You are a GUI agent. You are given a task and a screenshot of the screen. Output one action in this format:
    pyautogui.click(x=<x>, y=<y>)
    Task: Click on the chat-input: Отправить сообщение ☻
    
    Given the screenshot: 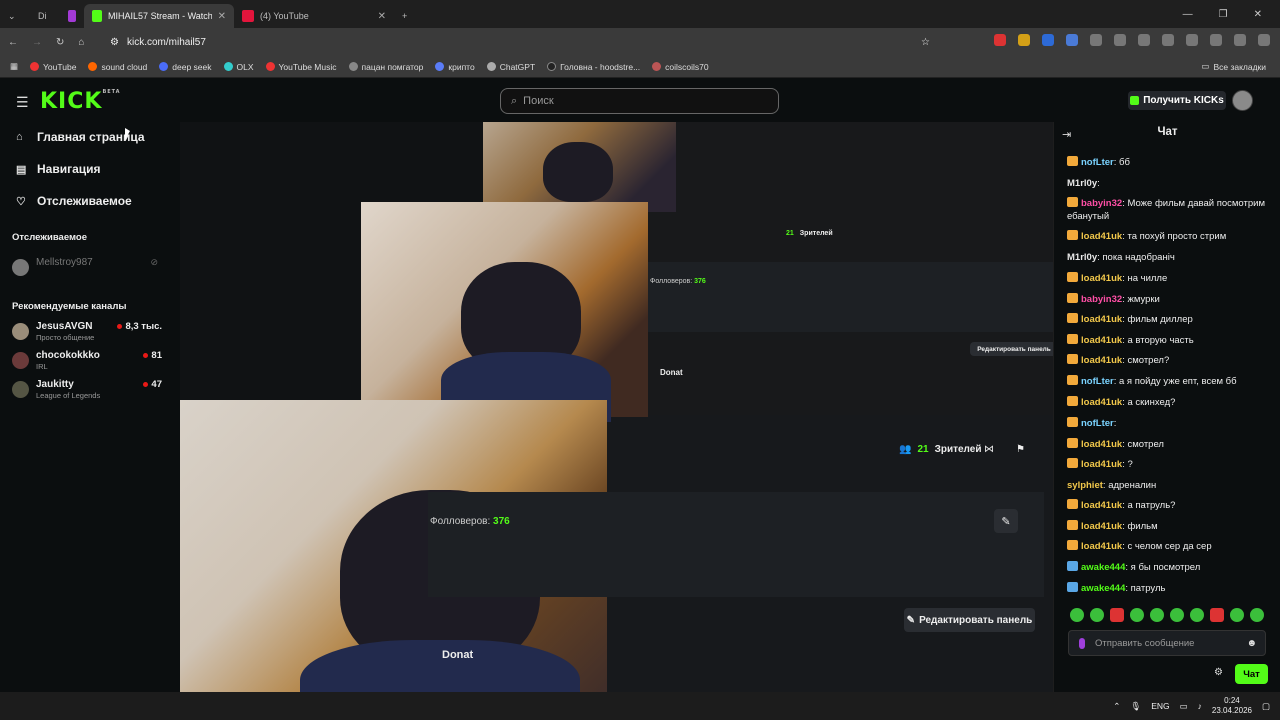 What is the action you would take?
    pyautogui.click(x=1167, y=643)
    